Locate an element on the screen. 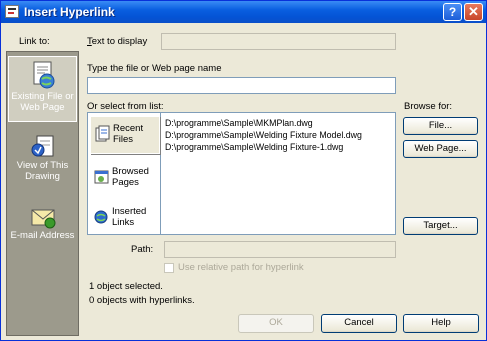  category-browsed-pages-label1: Browsed is located at coordinates (130, 171).